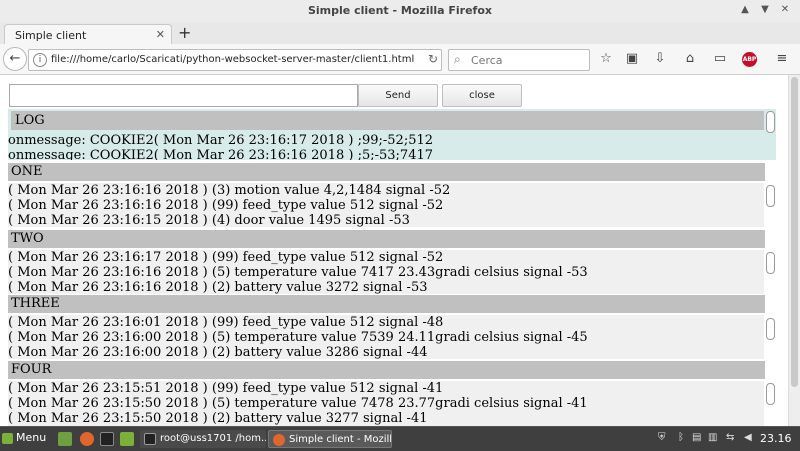  What do you see at coordinates (183, 95) in the screenshot?
I see `message-input` at bounding box center [183, 95].